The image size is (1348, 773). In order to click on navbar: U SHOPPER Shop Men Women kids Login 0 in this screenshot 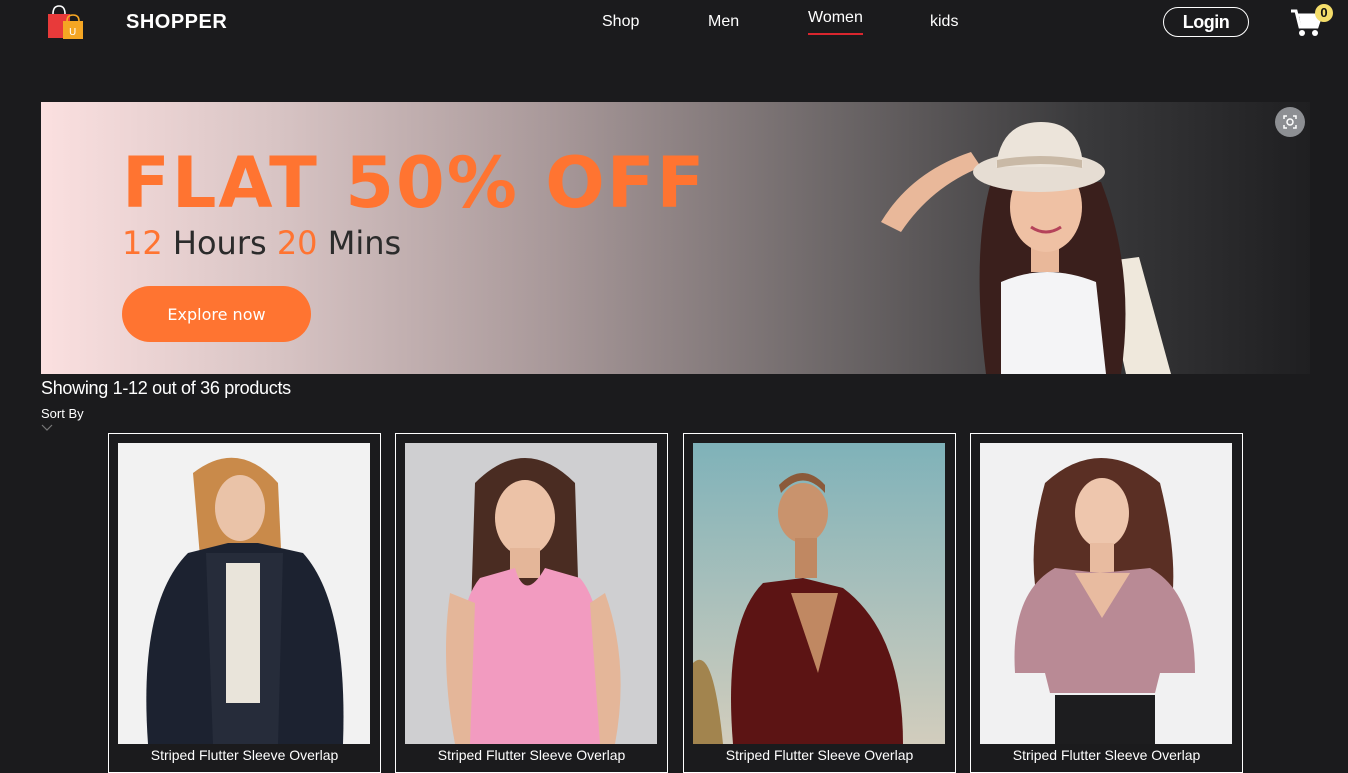, I will do `click(674, 25)`.